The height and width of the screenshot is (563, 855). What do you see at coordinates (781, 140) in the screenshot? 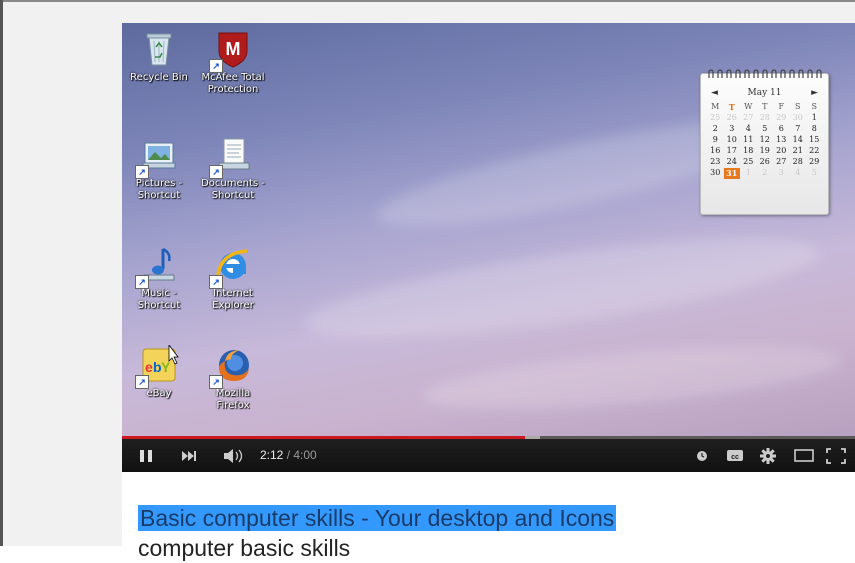
I see `calendar-day: 13` at bounding box center [781, 140].